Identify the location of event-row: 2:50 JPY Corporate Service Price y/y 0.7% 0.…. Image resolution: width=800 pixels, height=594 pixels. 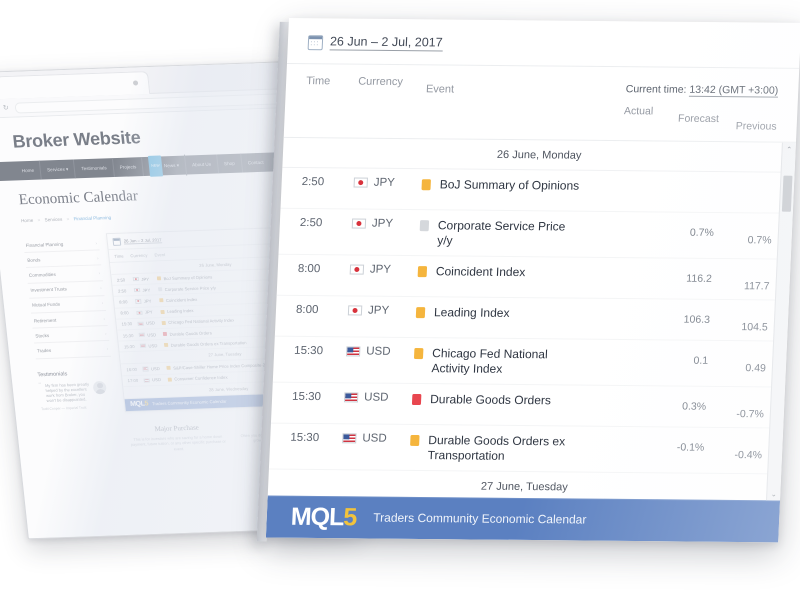
(535, 234).